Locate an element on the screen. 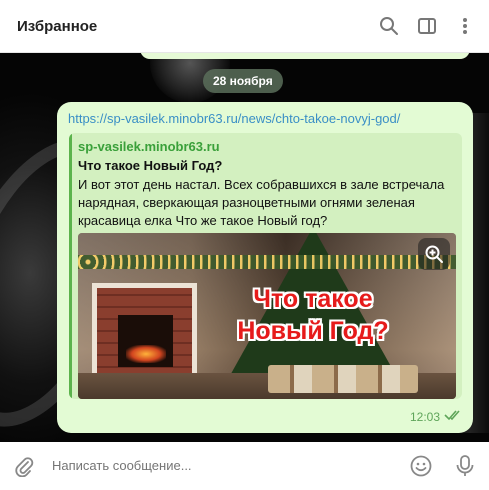 This screenshot has width=489, height=490. attach-icon is located at coordinates (24, 468).